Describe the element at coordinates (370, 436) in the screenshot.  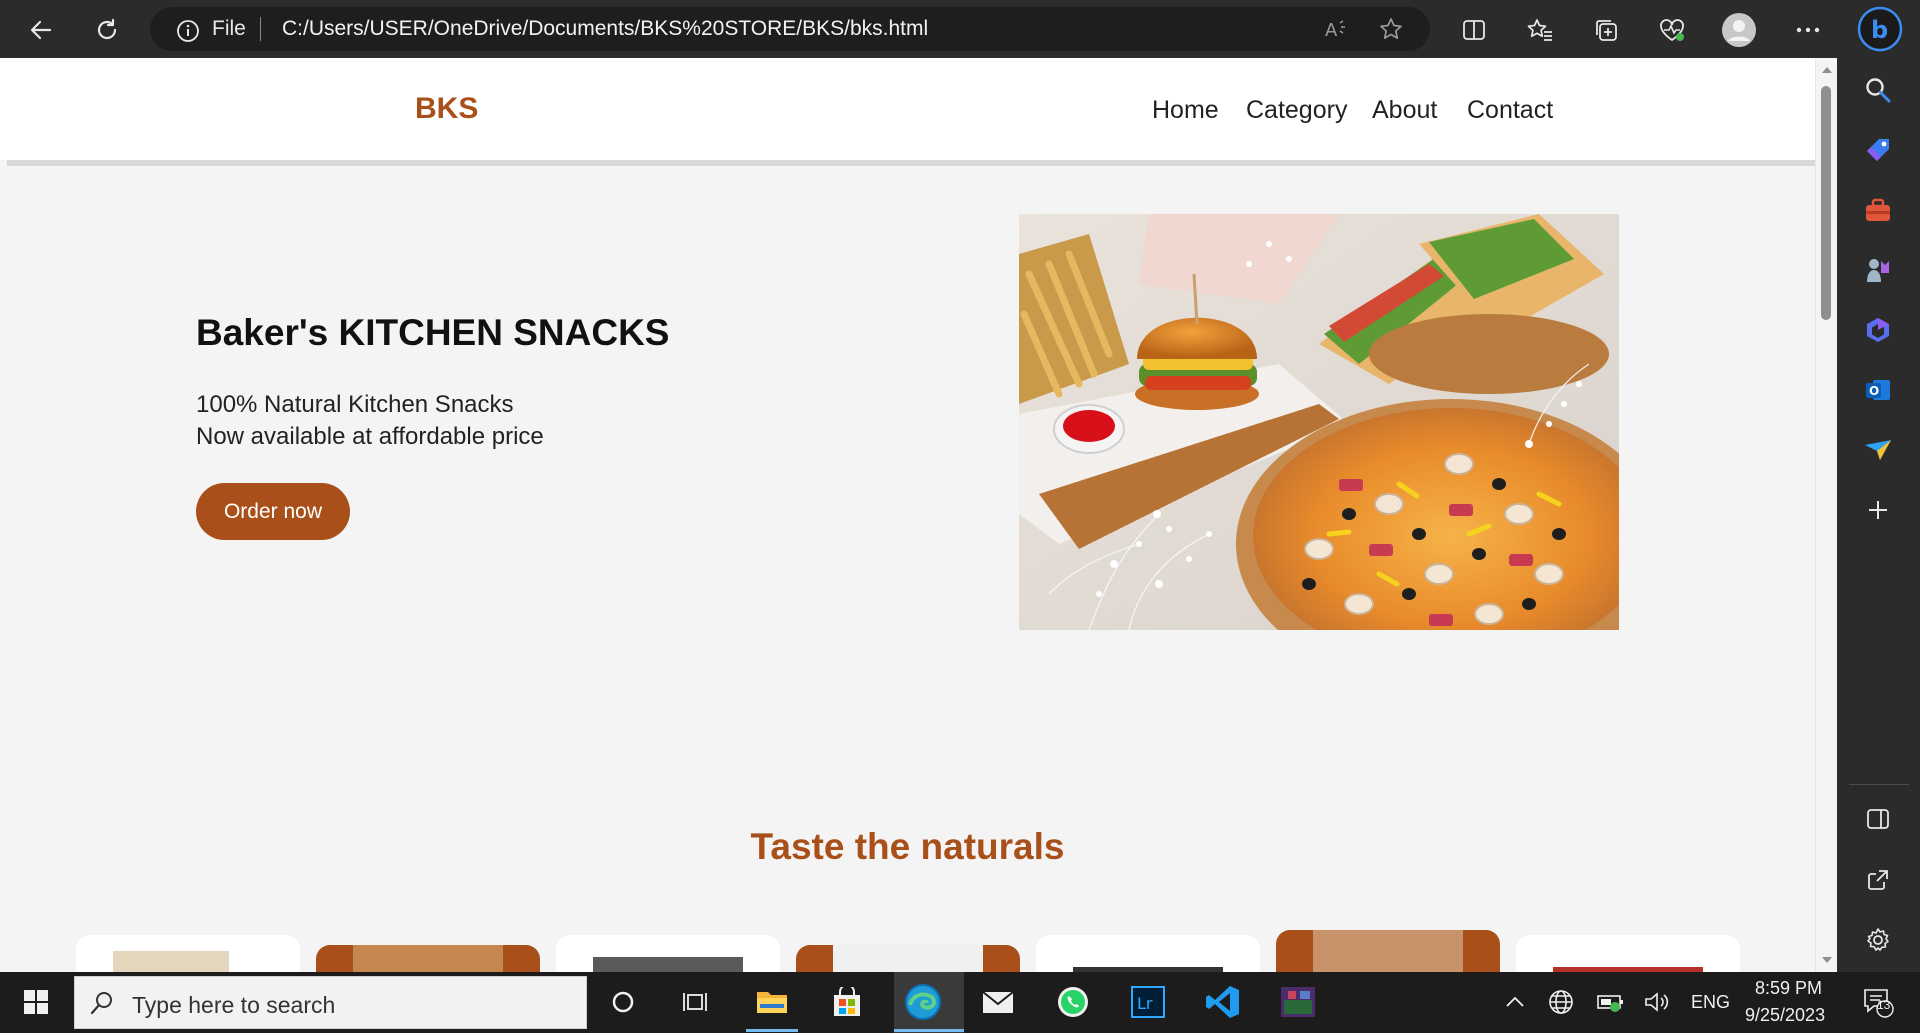
I see `hero-subtitle-line-2: Now available at affordable price` at that location.